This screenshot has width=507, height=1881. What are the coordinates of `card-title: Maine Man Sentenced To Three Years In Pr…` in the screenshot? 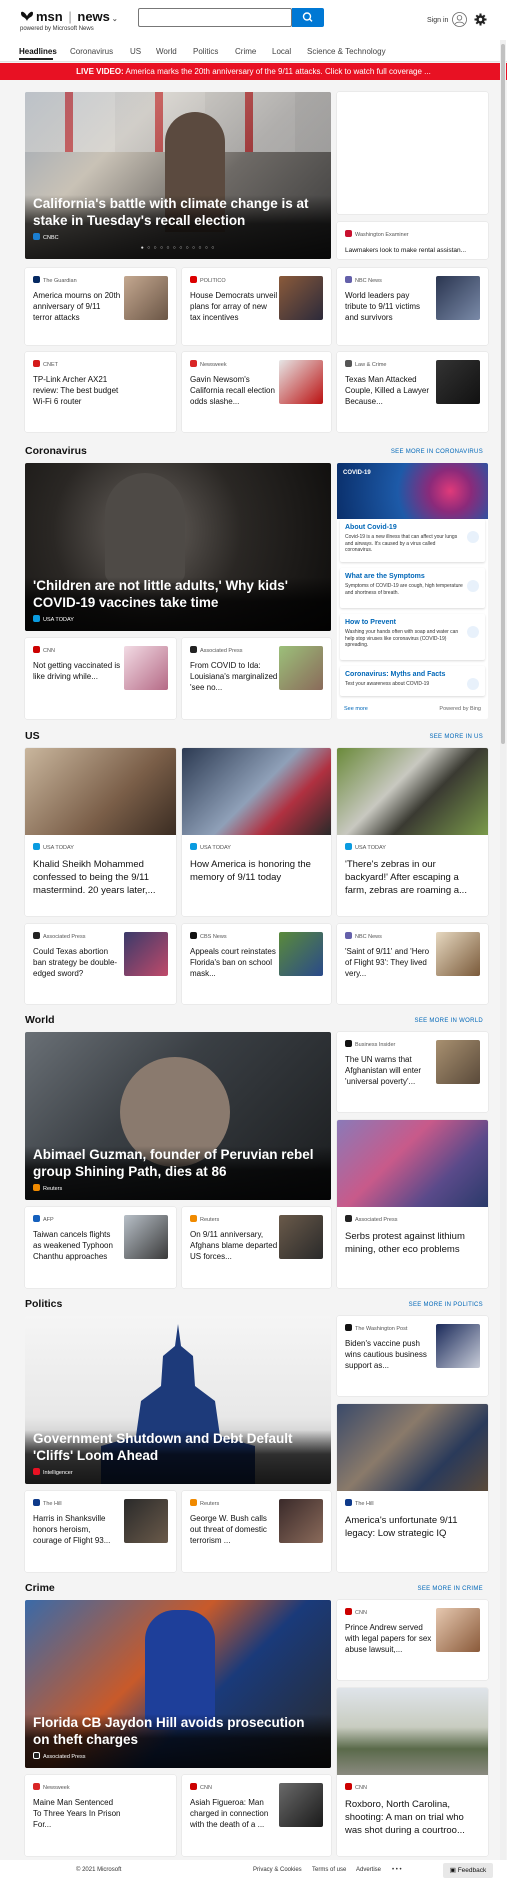 It's located at (77, 1813).